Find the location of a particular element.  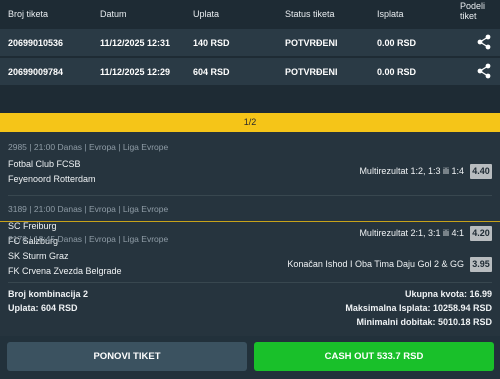

bet-pick: Konačan Ishod I Oba Tima Daju Gol 2 & GG is located at coordinates (375, 264).